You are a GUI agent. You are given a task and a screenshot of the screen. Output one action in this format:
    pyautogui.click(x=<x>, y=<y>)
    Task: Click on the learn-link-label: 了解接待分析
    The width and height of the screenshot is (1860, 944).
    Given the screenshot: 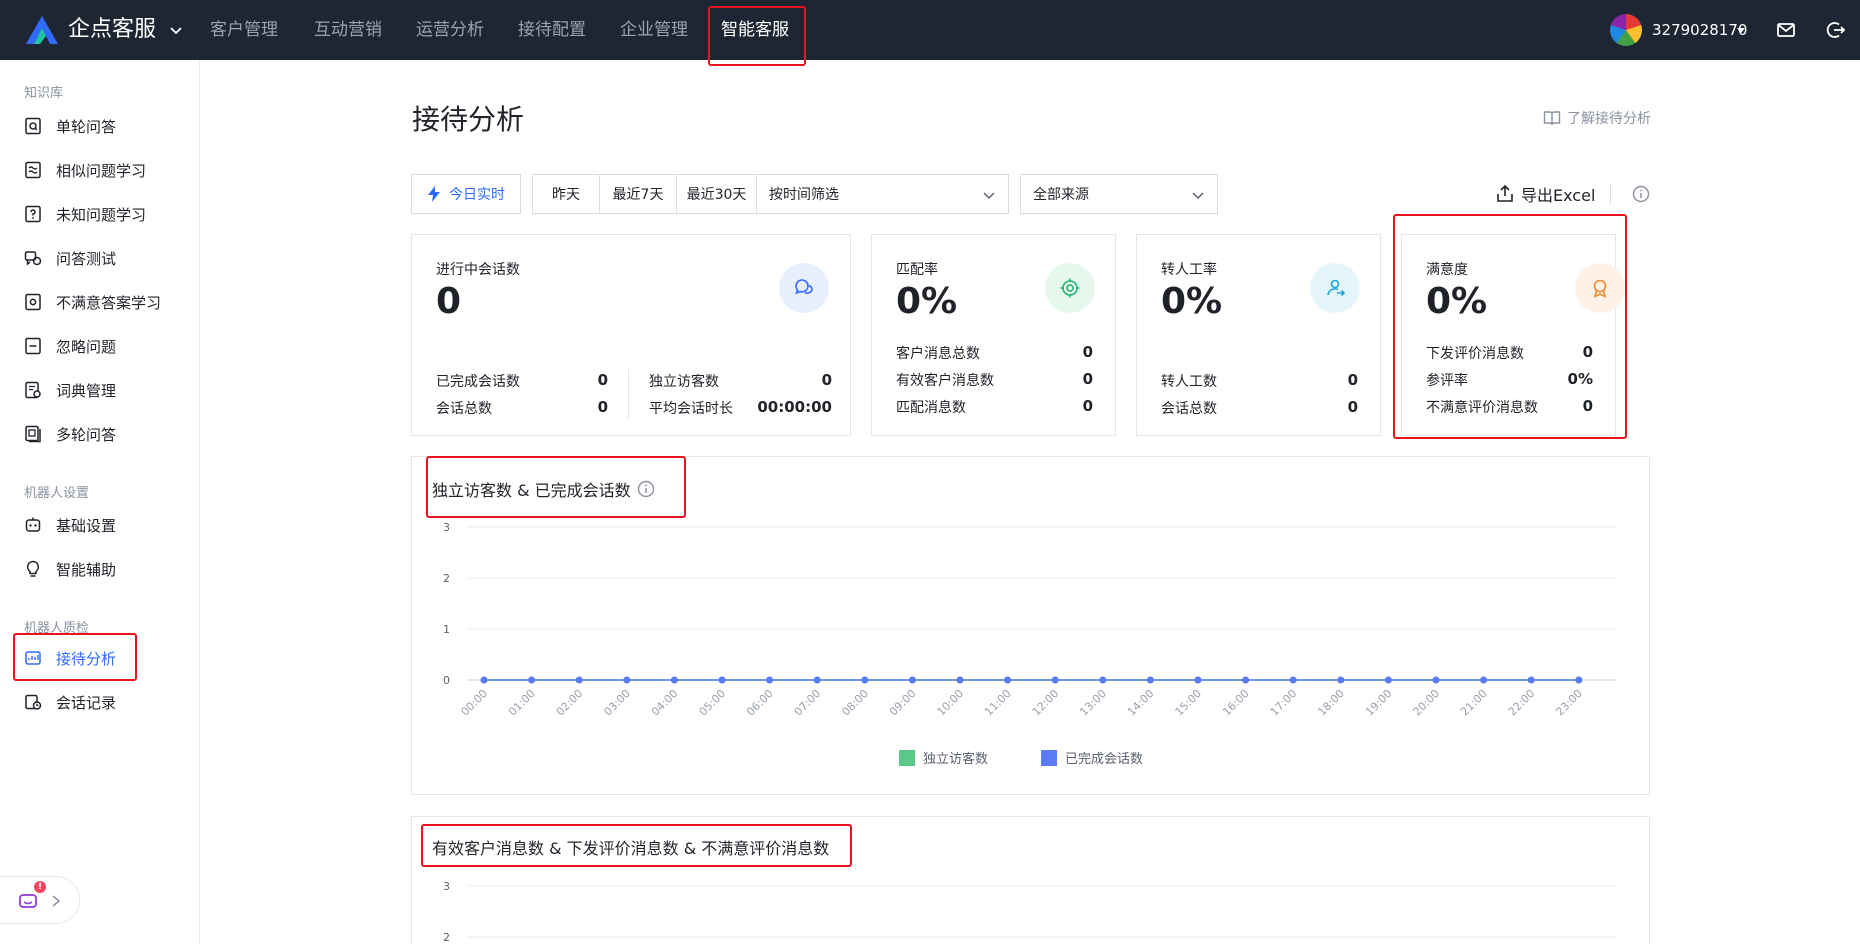 What is the action you would take?
    pyautogui.click(x=1609, y=119)
    